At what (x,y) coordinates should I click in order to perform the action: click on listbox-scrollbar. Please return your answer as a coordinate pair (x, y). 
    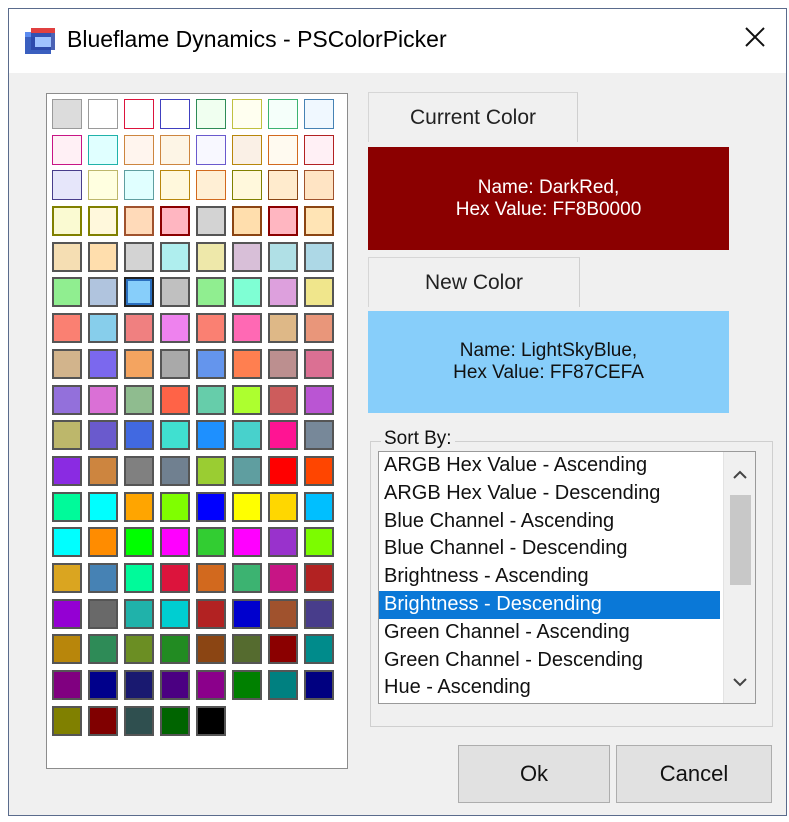
    Looking at the image, I should click on (739, 577).